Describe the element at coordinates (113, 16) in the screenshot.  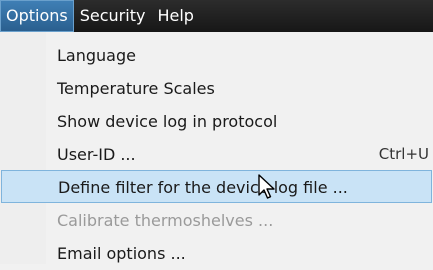
I see `menu-security: Security` at that location.